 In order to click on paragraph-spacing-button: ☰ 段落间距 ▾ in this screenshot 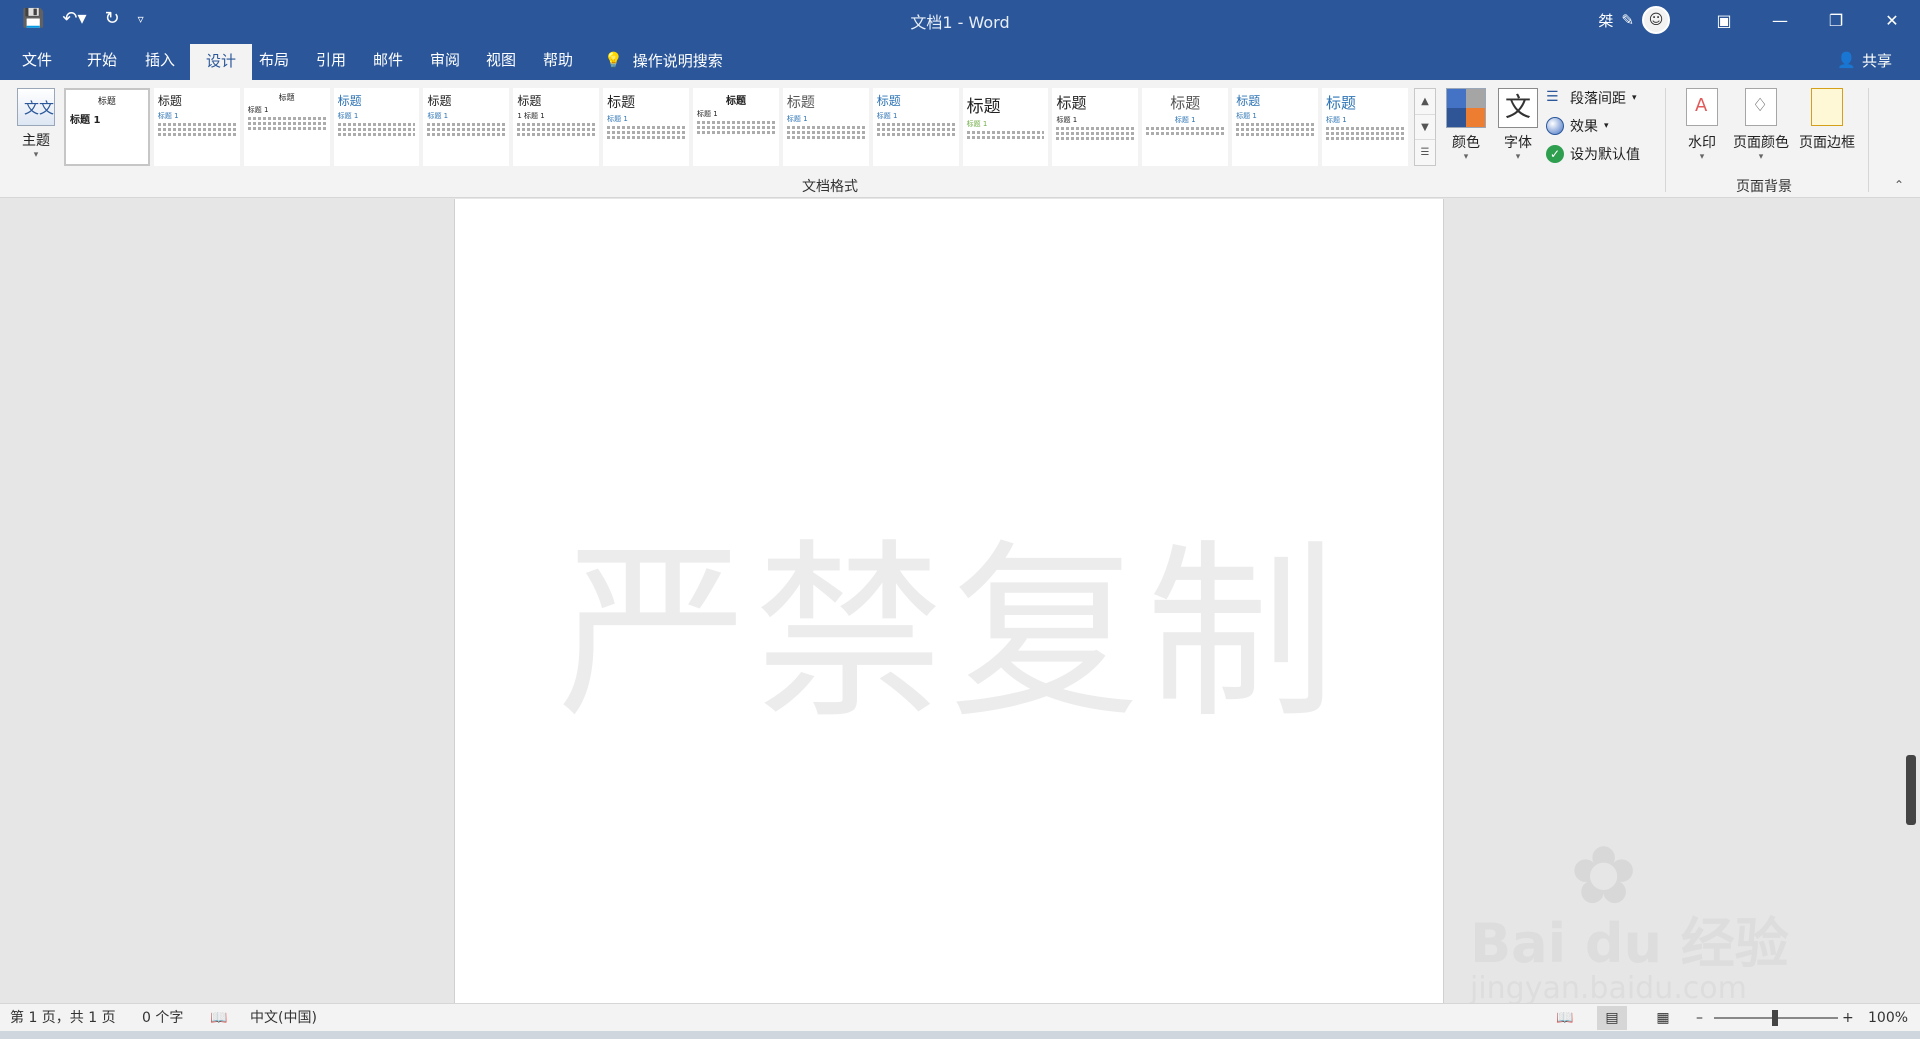, I will do `click(1591, 98)`.